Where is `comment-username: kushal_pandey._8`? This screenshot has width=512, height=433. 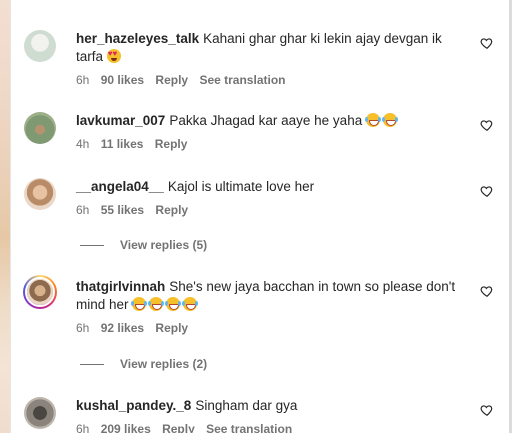 comment-username: kushal_pandey._8 is located at coordinates (133, 405).